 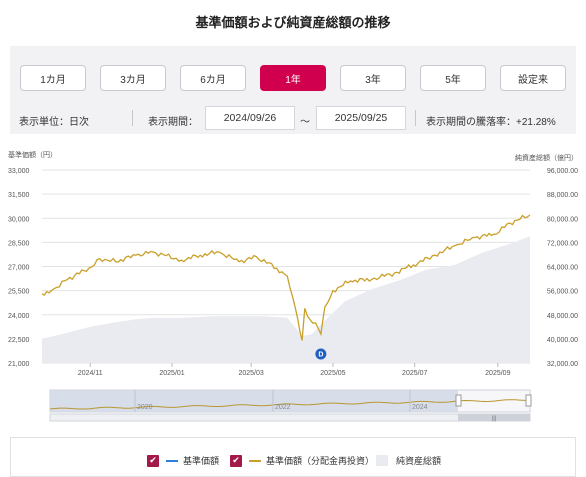 What do you see at coordinates (19, 364) in the screenshot?
I see `left-tick-label: 21,000` at bounding box center [19, 364].